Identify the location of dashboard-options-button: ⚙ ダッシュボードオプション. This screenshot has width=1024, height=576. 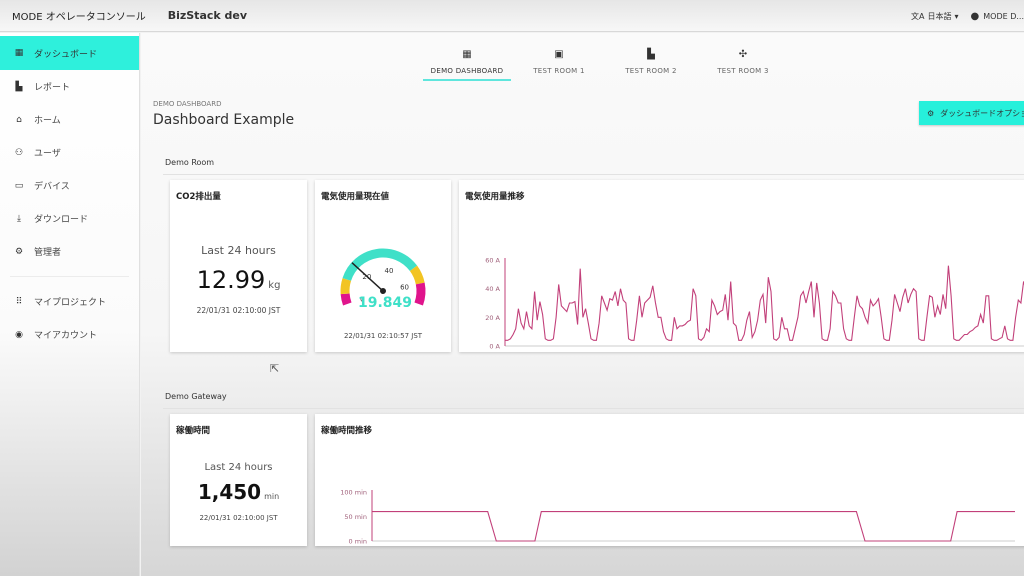
(971, 113).